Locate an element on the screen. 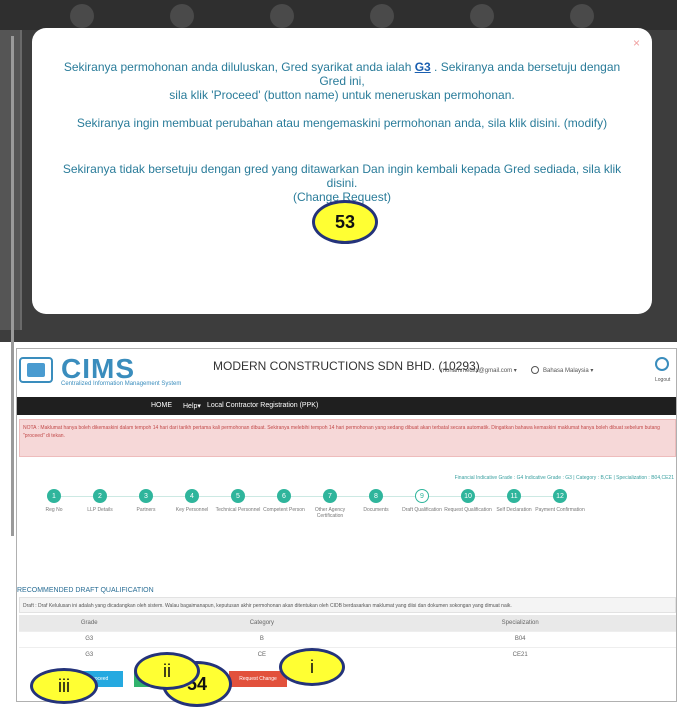  step-label: Technical Personnel is located at coordinates (238, 510).